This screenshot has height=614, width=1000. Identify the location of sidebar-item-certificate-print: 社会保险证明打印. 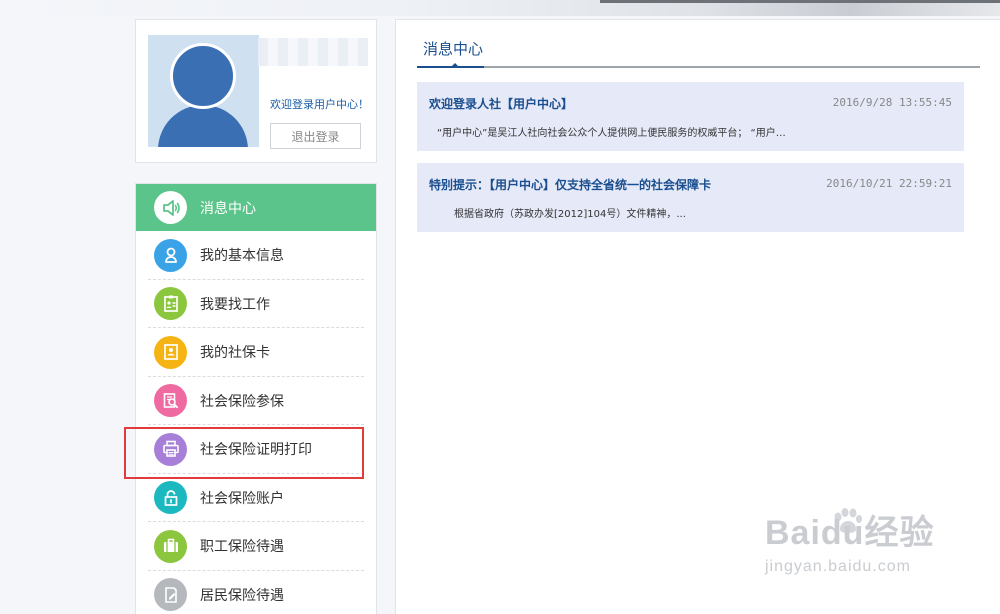
(256, 449).